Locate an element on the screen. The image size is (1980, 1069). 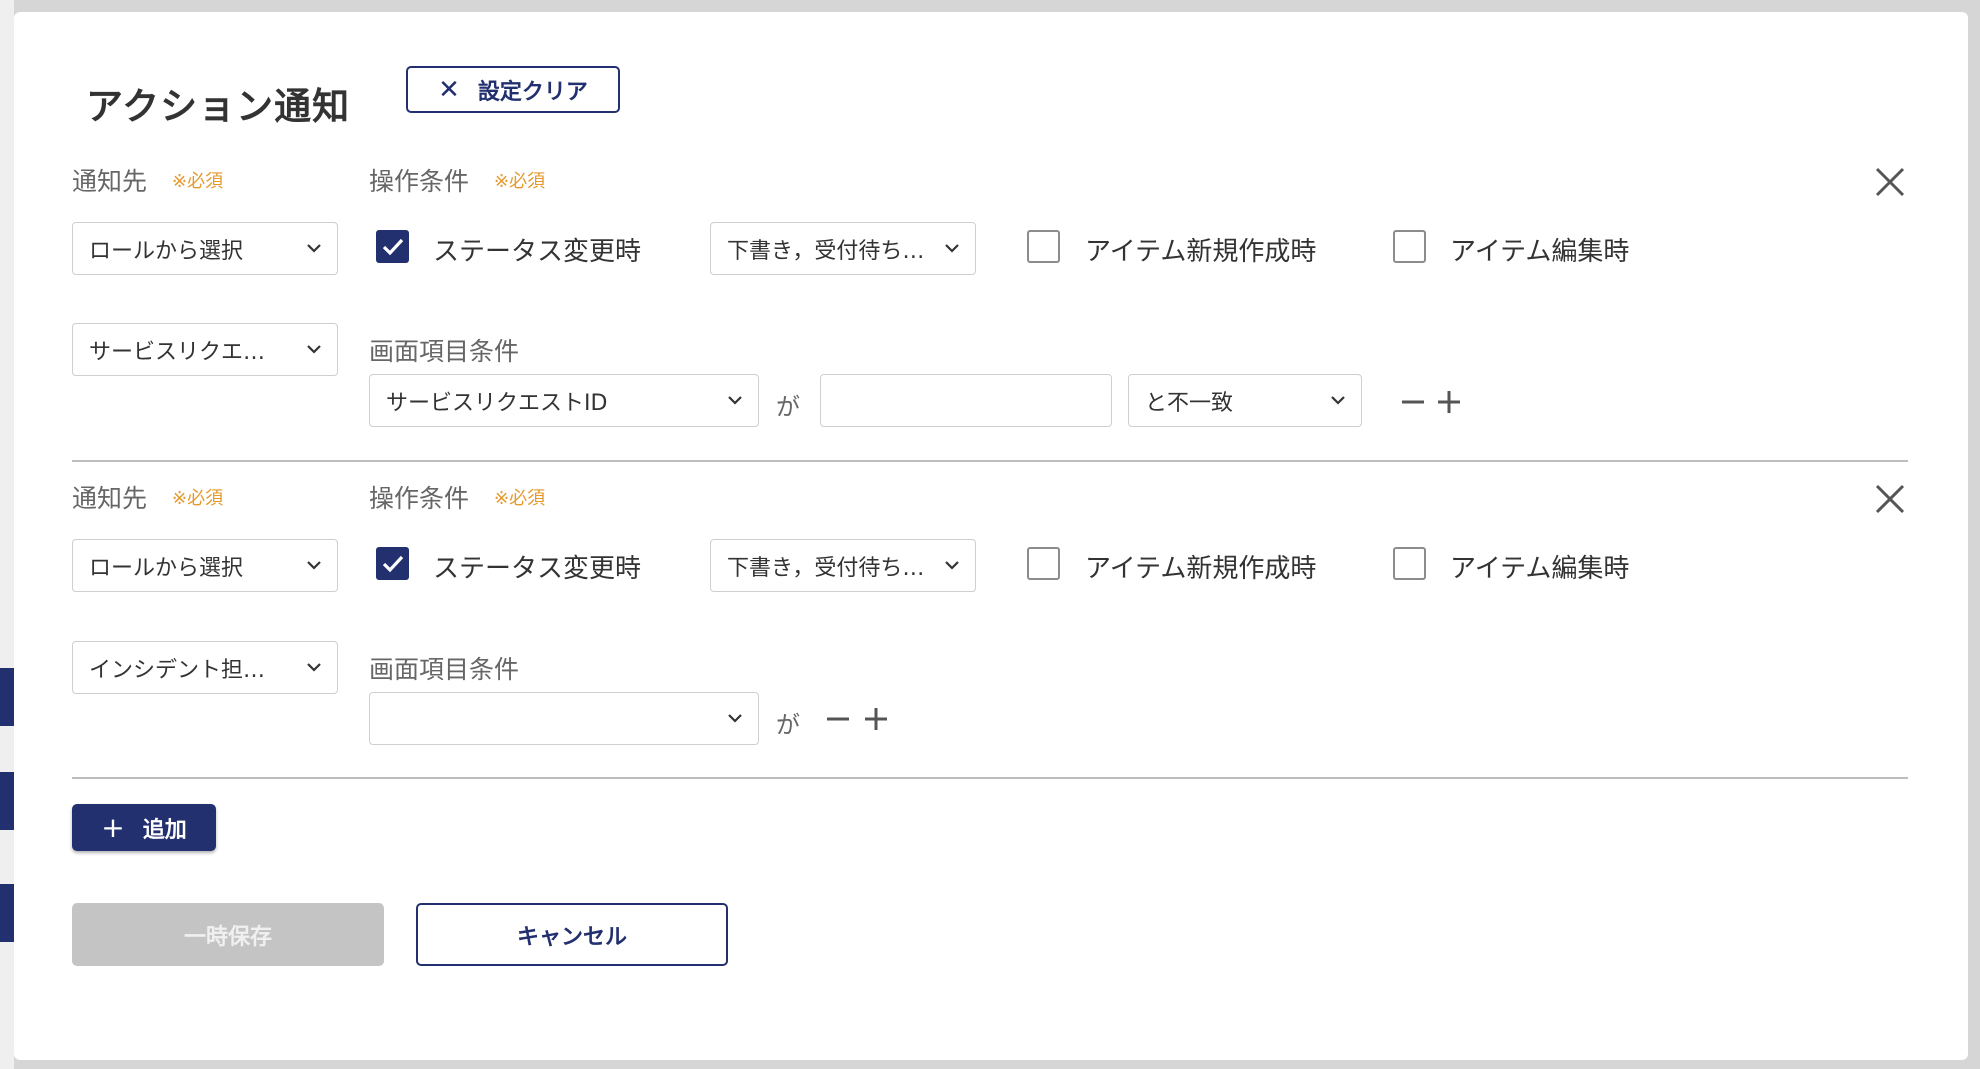
cancel-button: キャンセル is located at coordinates (572, 934).